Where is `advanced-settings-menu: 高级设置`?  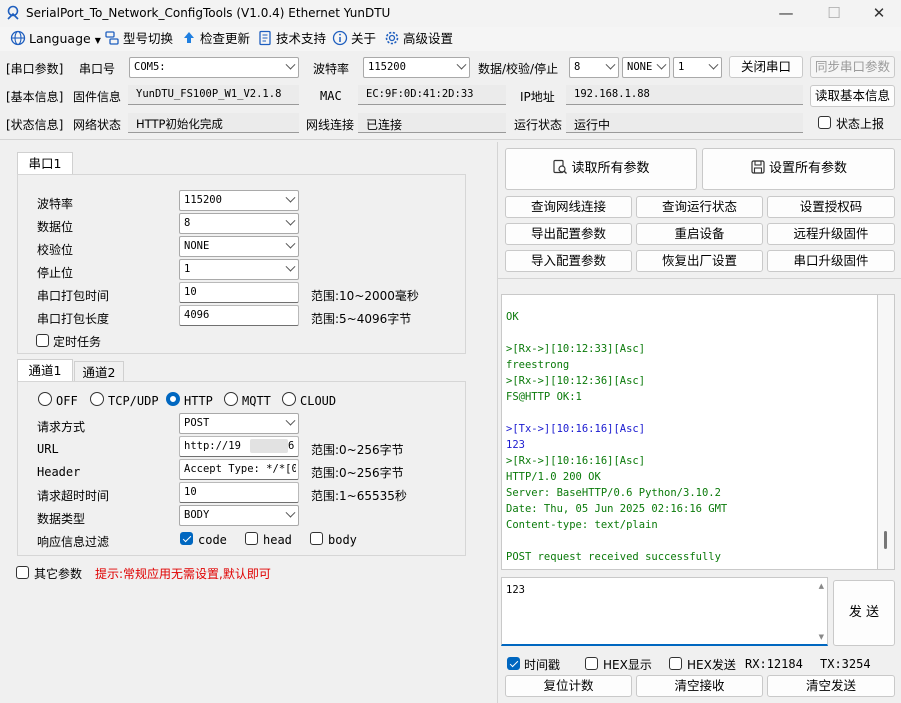
advanced-settings-menu: 高级设置 is located at coordinates (418, 39).